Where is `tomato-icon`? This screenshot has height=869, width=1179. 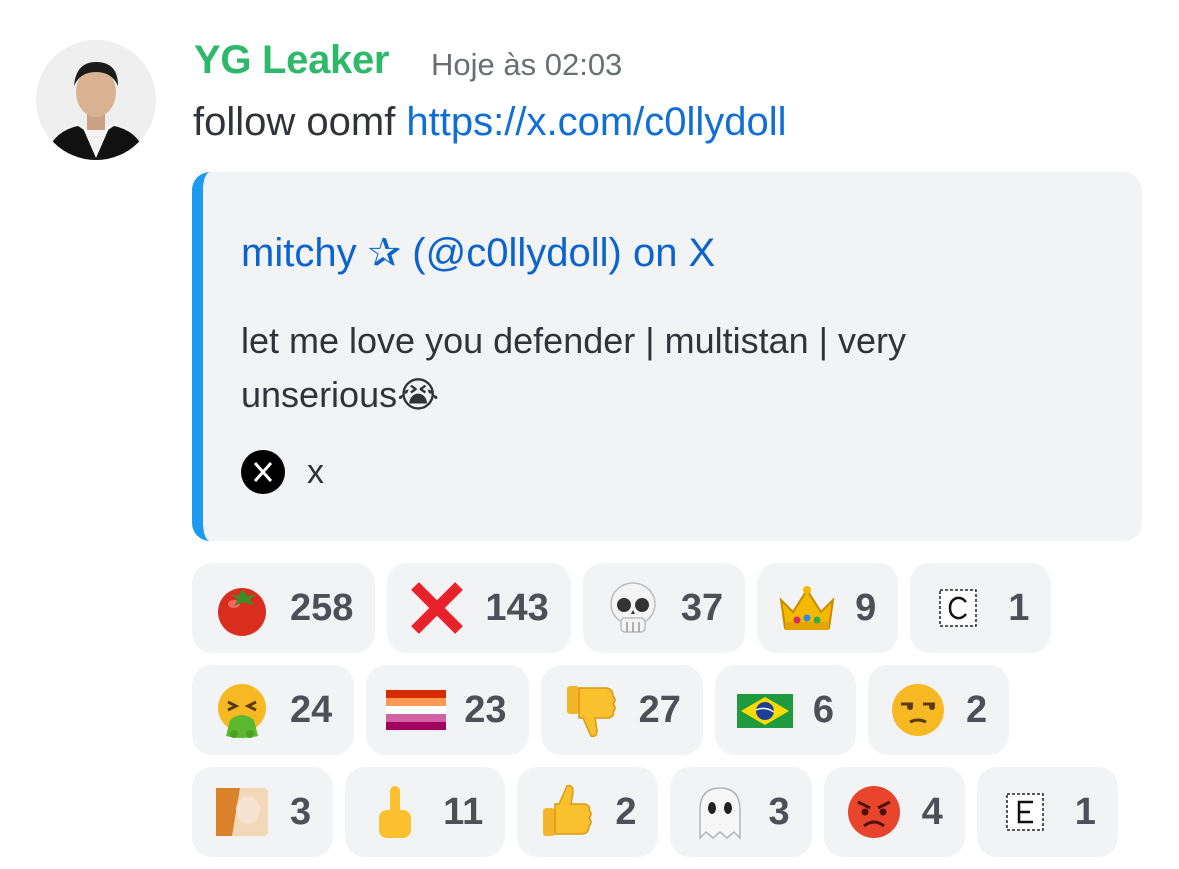
tomato-icon is located at coordinates (242, 608).